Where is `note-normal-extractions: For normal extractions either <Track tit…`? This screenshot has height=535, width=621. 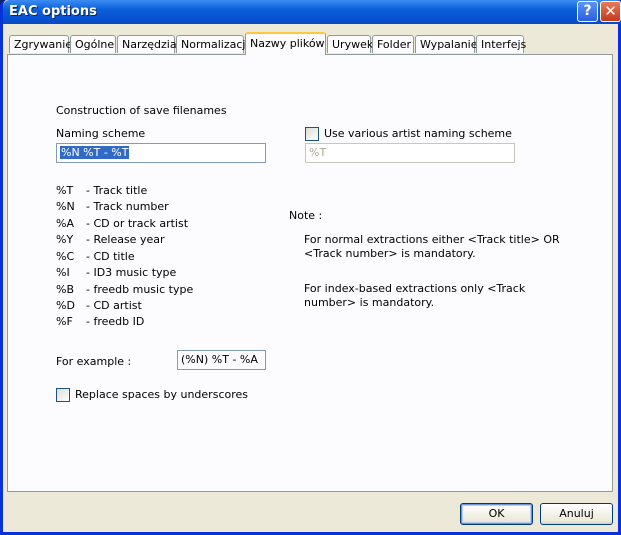 note-normal-extractions: For normal extractions either <Track tit… is located at coordinates (432, 246).